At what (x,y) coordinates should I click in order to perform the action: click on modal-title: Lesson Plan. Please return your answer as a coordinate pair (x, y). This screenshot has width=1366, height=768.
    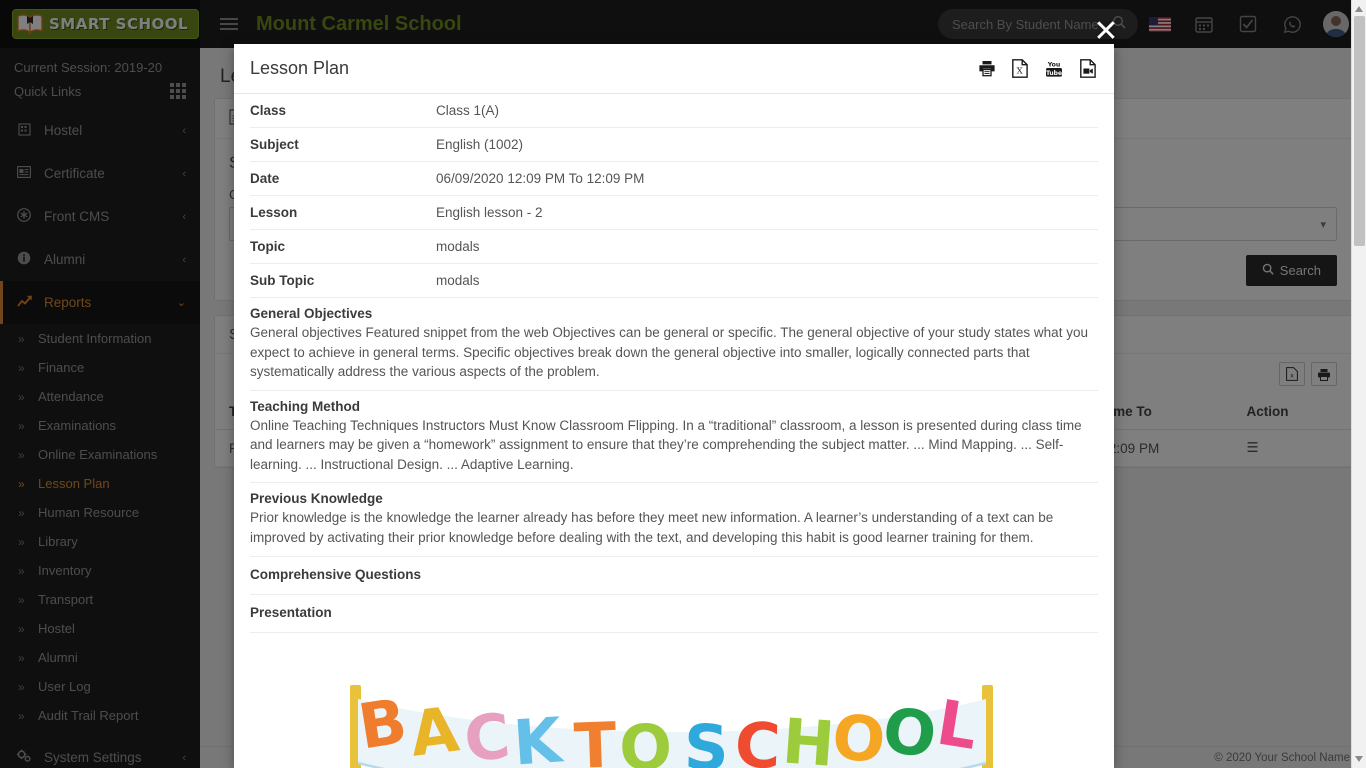
    Looking at the image, I should click on (300, 68).